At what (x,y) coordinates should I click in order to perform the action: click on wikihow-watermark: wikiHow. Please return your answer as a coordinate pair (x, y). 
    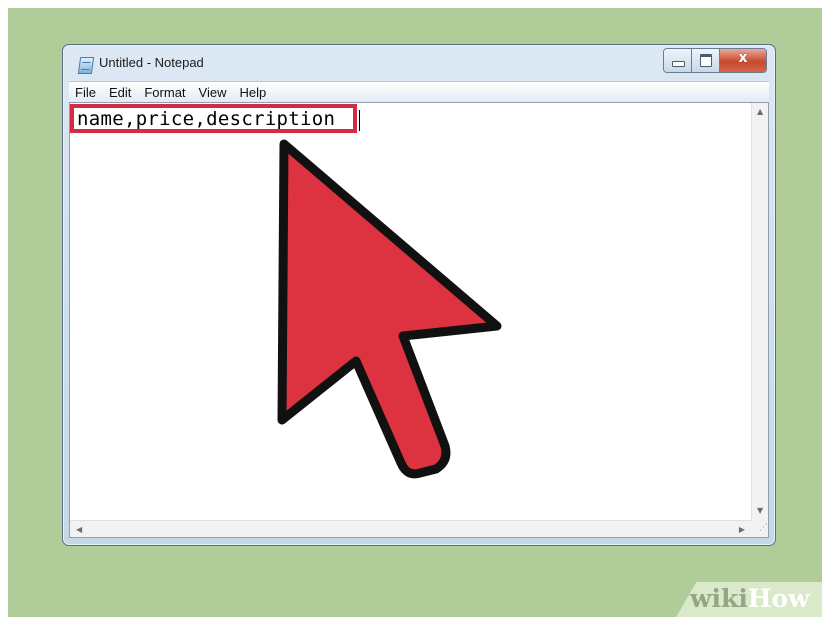
    Looking at the image, I should click on (750, 598).